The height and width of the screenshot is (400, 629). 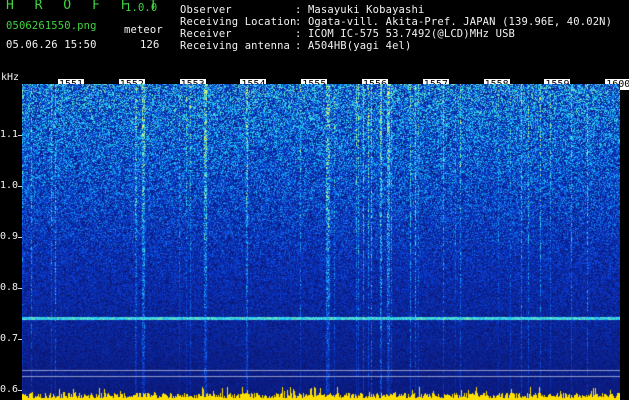 What do you see at coordinates (9, 287) in the screenshot?
I see `y-tick-label: 0.8` at bounding box center [9, 287].